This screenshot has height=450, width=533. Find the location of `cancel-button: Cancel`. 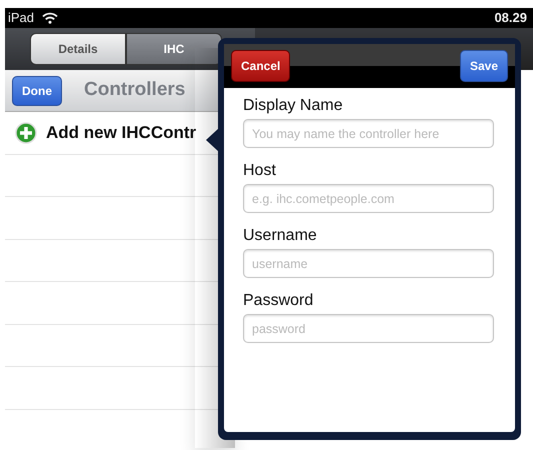

cancel-button: Cancel is located at coordinates (260, 66).